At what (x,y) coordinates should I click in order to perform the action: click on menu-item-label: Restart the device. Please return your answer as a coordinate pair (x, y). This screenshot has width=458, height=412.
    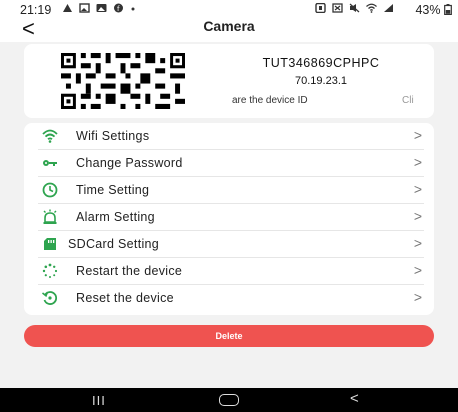
    Looking at the image, I should click on (129, 271).